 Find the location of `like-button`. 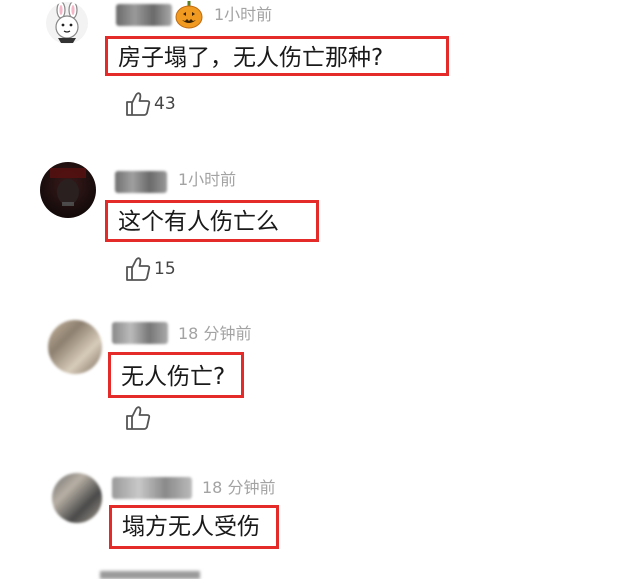

like-button is located at coordinates (139, 418).